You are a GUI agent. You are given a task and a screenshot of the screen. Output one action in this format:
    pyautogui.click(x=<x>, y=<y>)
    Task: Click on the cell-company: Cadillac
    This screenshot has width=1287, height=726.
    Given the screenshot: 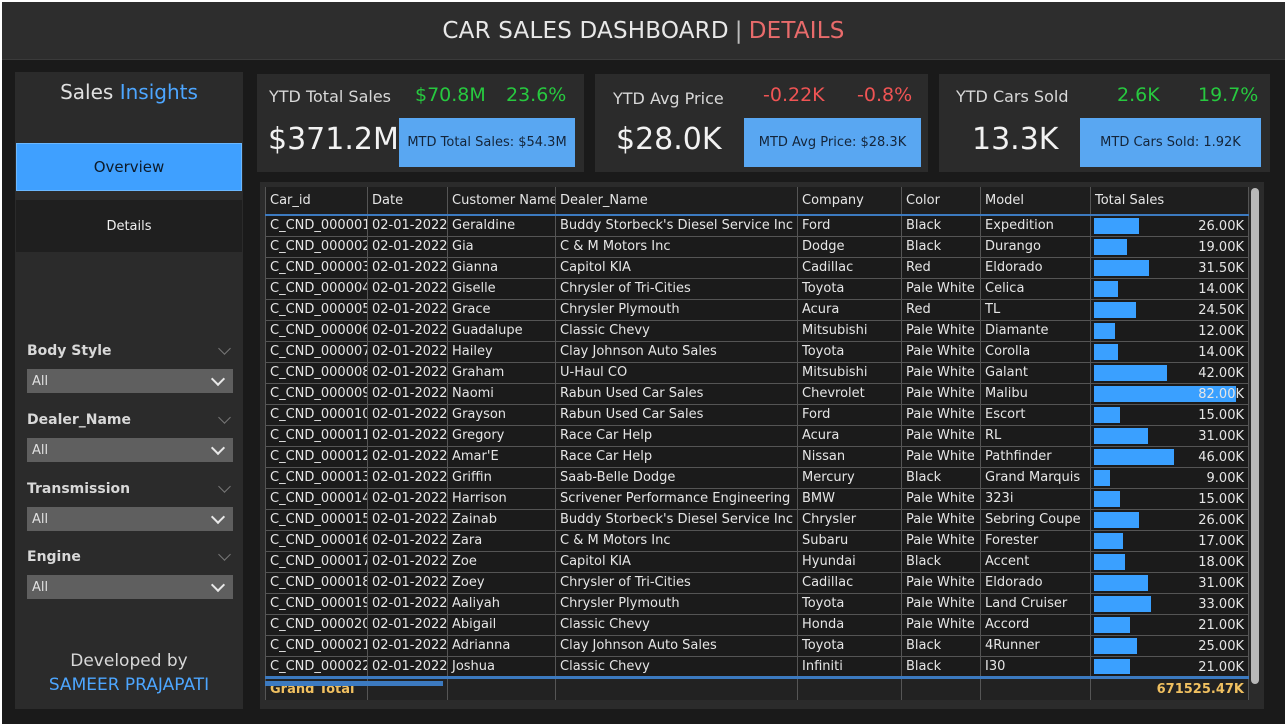 What is the action you would take?
    pyautogui.click(x=849, y=583)
    